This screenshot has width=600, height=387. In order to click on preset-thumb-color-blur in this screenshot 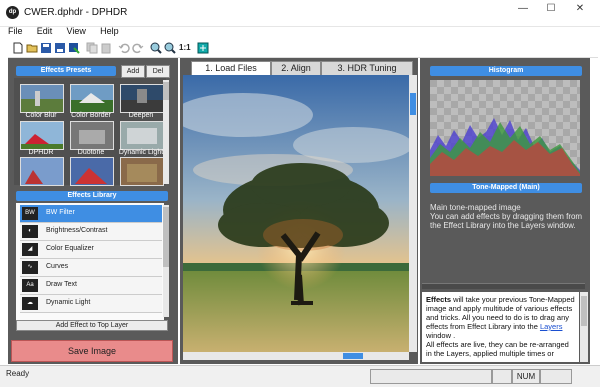, I will do `click(42, 98)`.